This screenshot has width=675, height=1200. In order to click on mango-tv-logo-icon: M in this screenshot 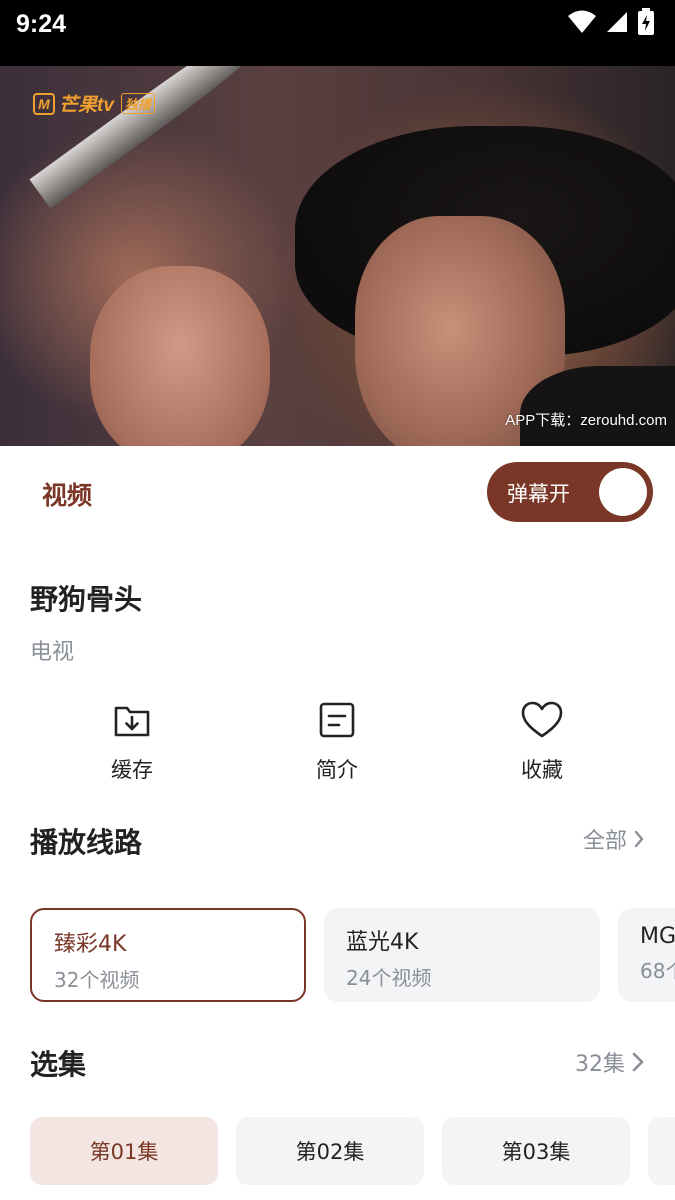, I will do `click(44, 103)`.